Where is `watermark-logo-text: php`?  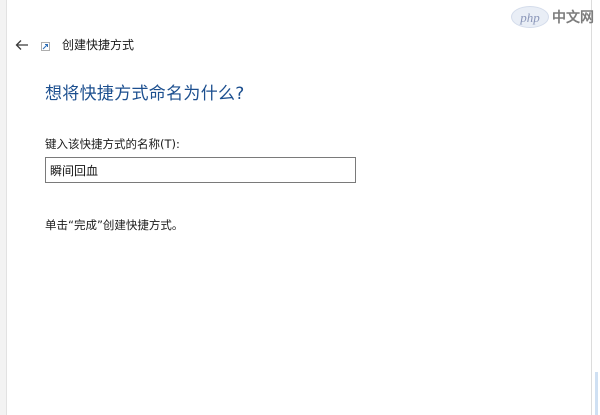 watermark-logo-text: php is located at coordinates (530, 17).